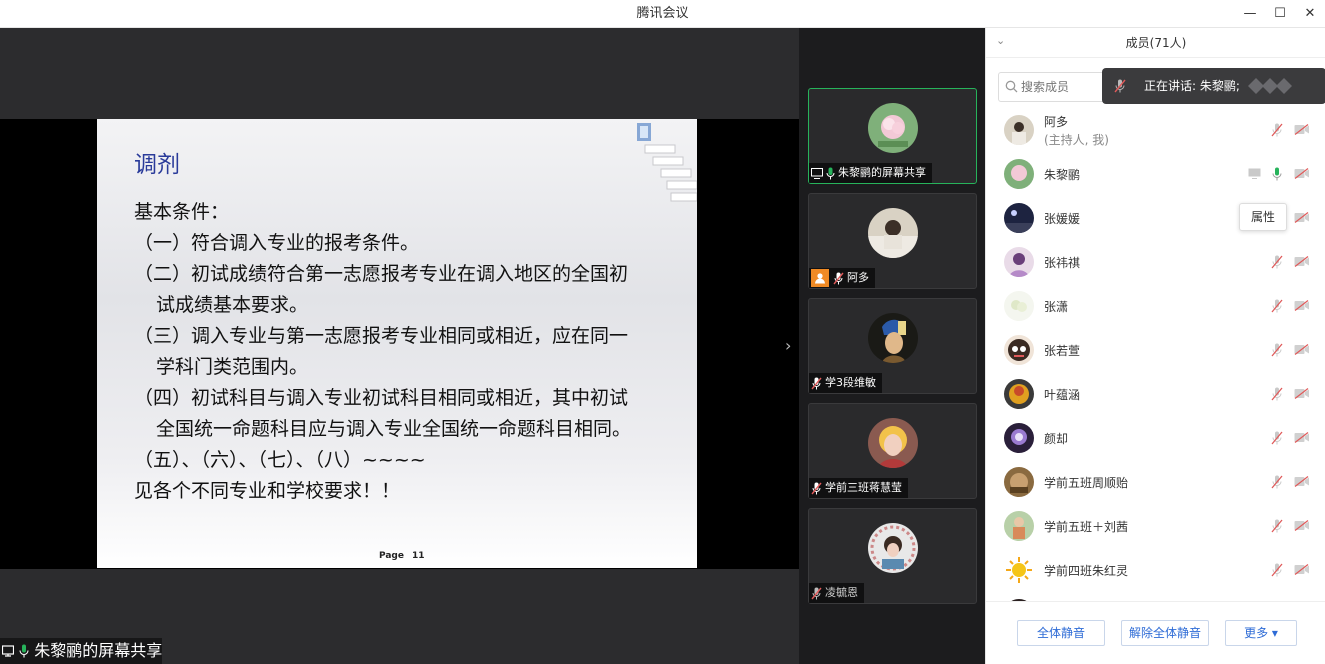 The width and height of the screenshot is (1325, 664). What do you see at coordinates (820, 278) in the screenshot?
I see `host-icon` at bounding box center [820, 278].